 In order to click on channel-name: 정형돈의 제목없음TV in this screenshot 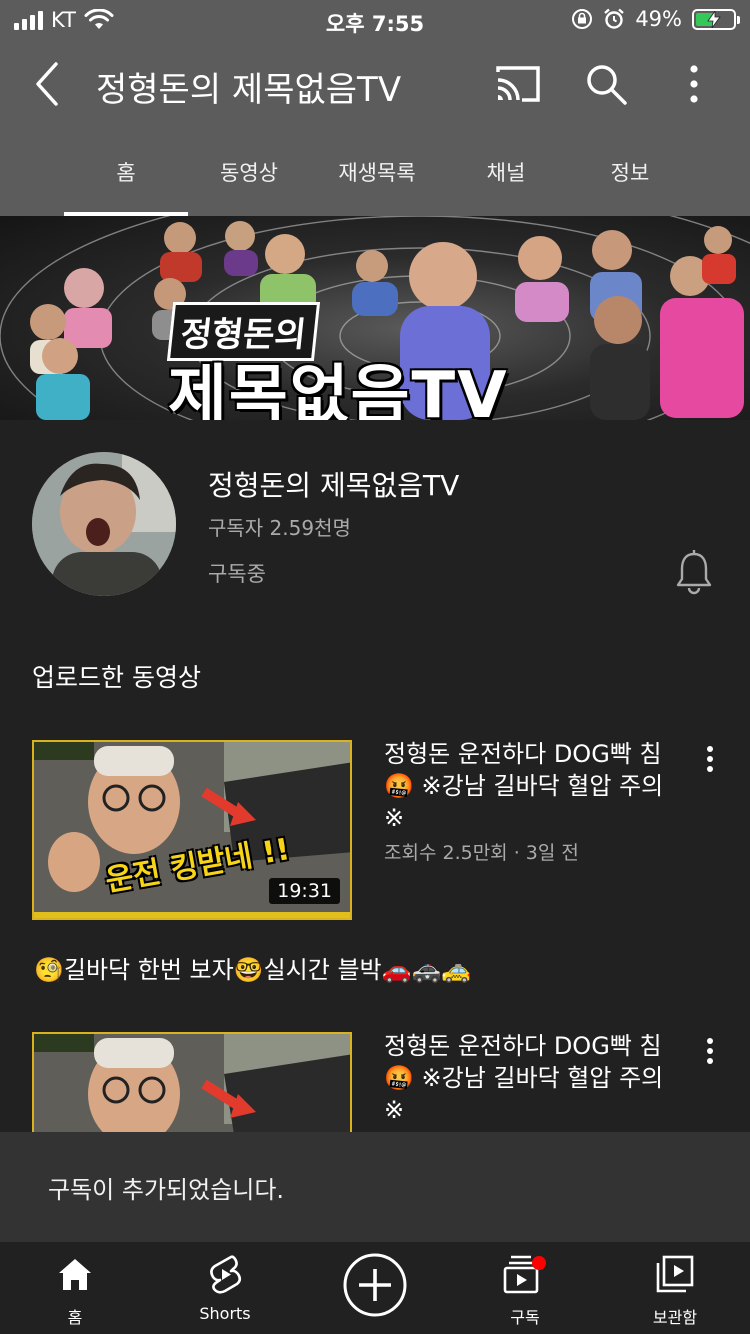, I will do `click(334, 485)`.